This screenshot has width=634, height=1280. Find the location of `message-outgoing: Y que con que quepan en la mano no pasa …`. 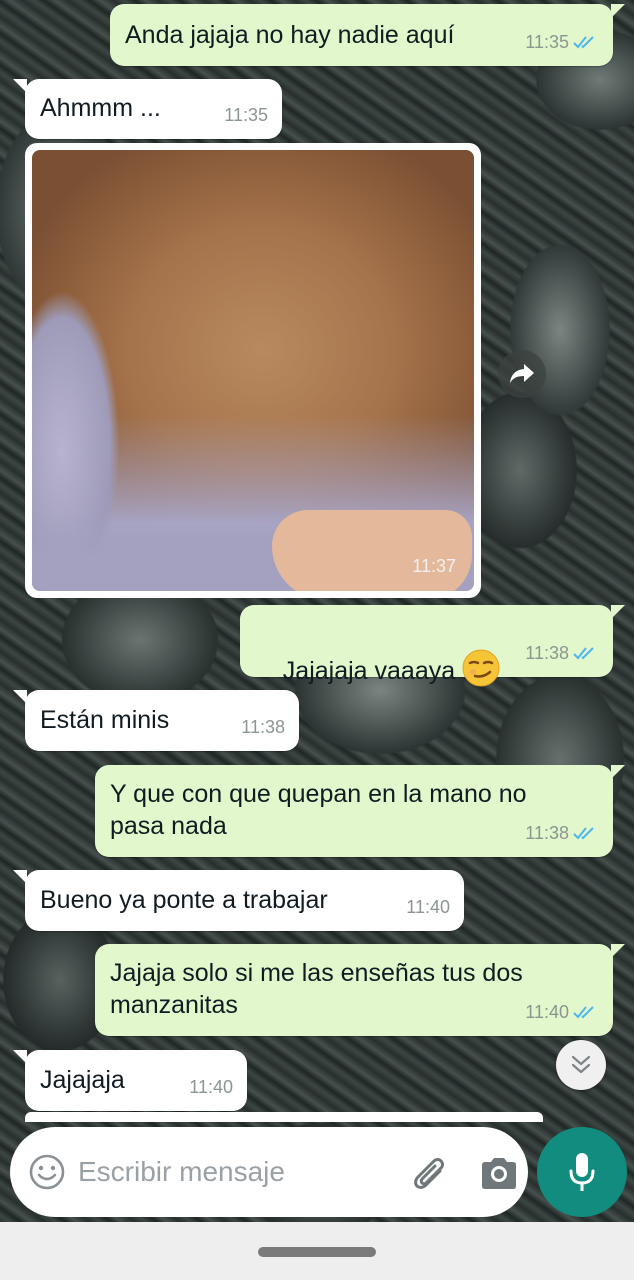

message-outgoing: Y que con que quepan en la mano no pasa … is located at coordinates (360, 811).